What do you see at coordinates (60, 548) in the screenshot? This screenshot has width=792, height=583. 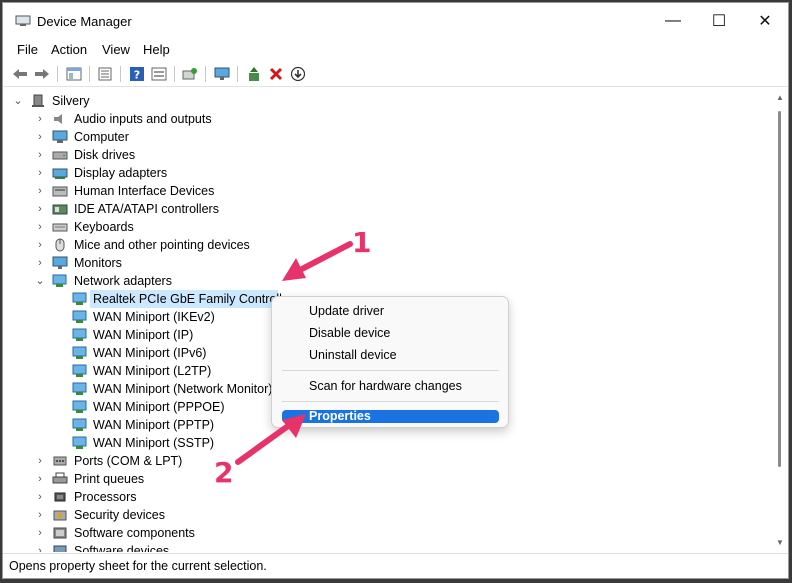 I see `software-device-icon` at bounding box center [60, 548].